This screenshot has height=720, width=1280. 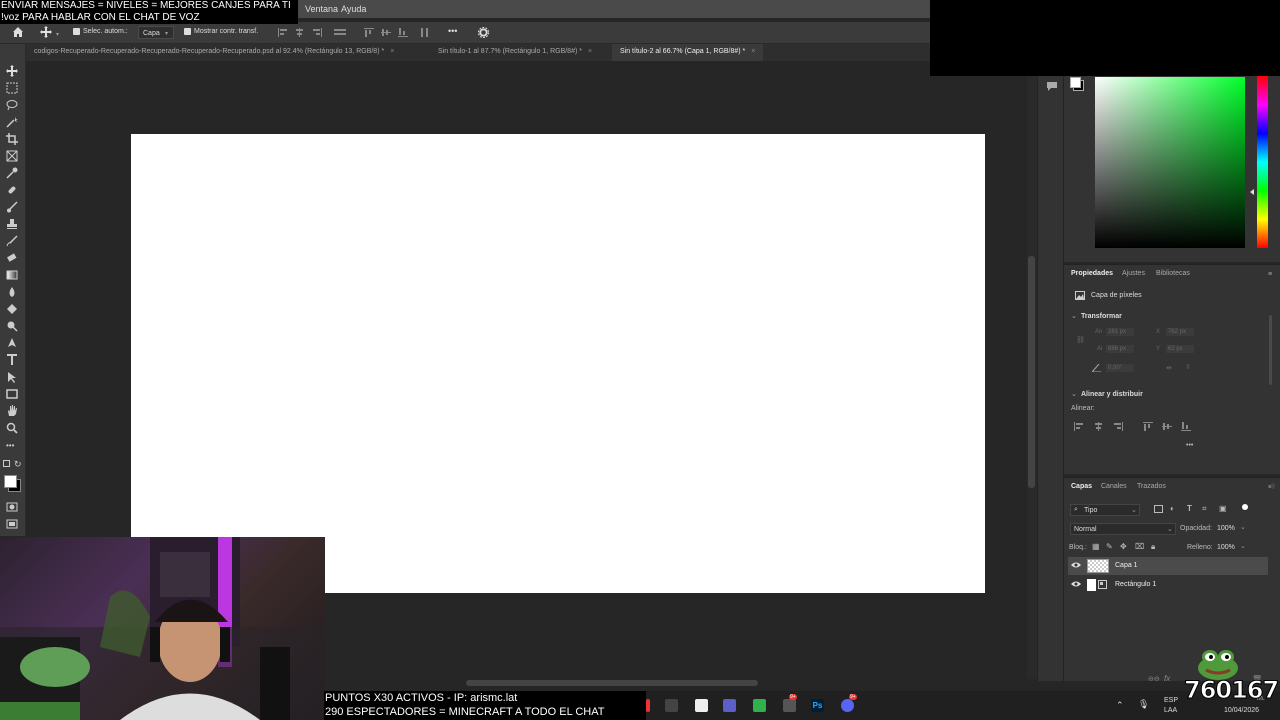 I want to click on blend-mode-dropdown: Normal ⌄, so click(x=1123, y=529).